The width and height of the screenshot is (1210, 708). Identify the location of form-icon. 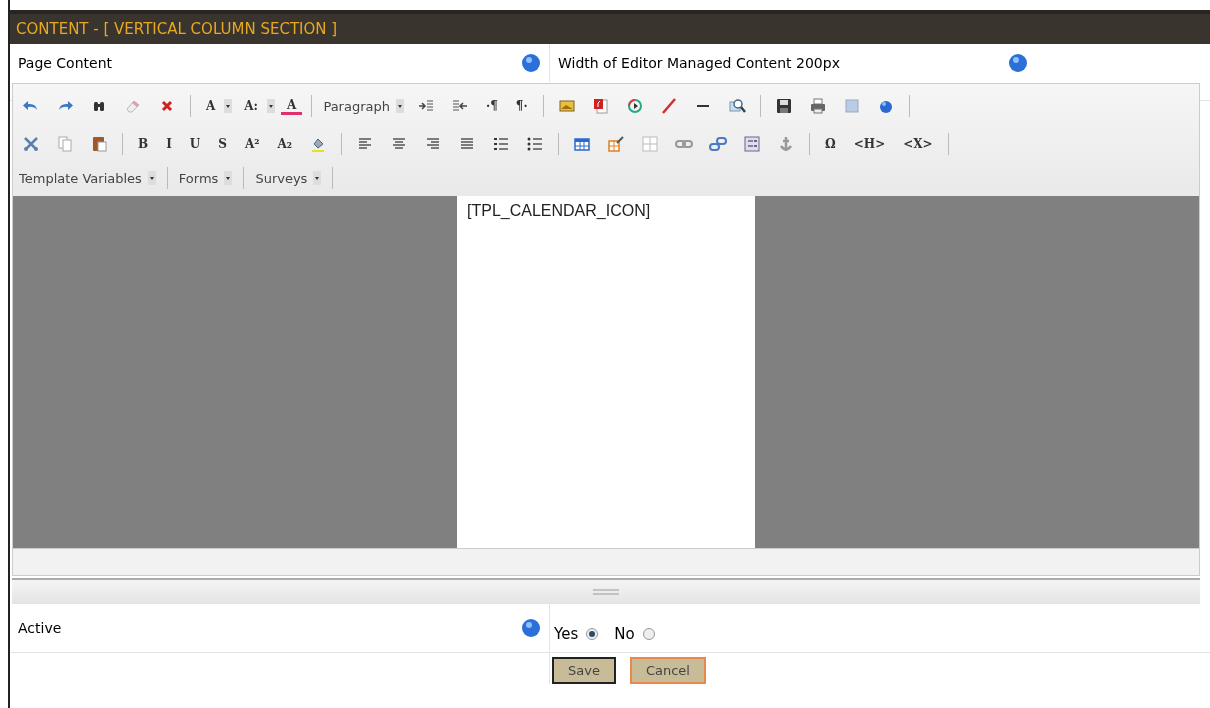
(752, 144).